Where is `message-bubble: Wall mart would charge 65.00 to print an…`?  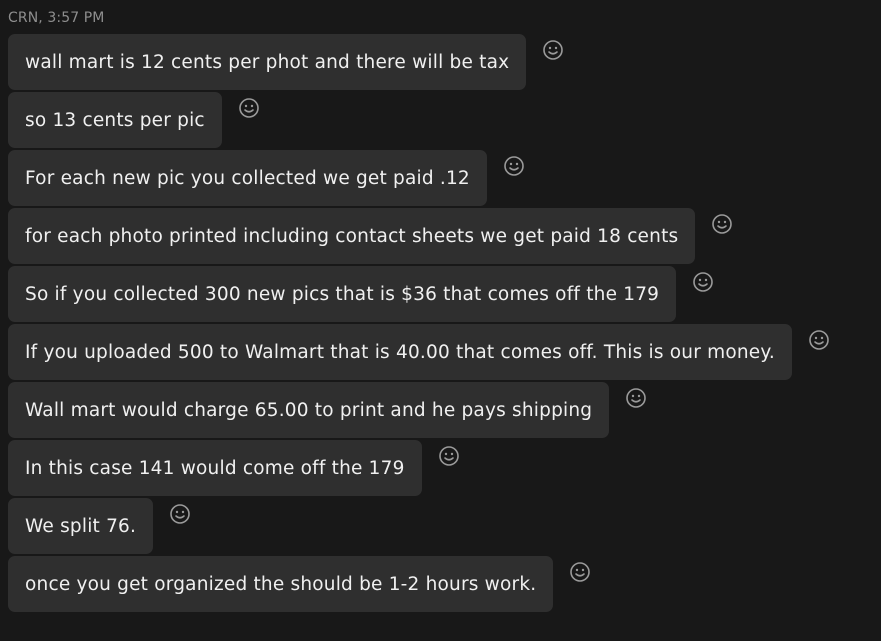
message-bubble: Wall mart would charge 65.00 to print an… is located at coordinates (309, 410).